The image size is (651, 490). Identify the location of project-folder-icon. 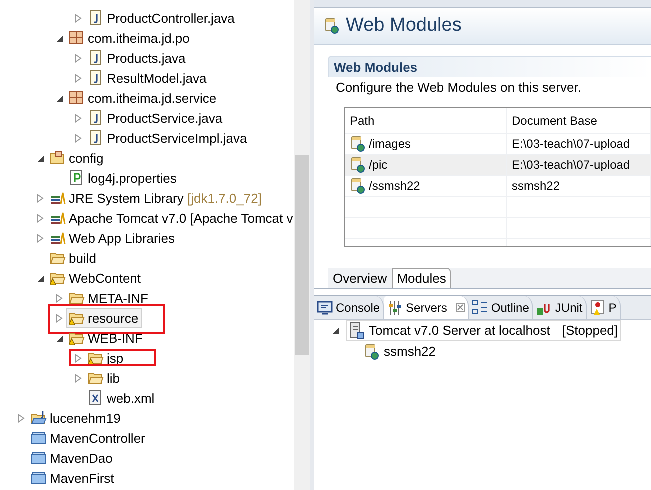
(39, 418).